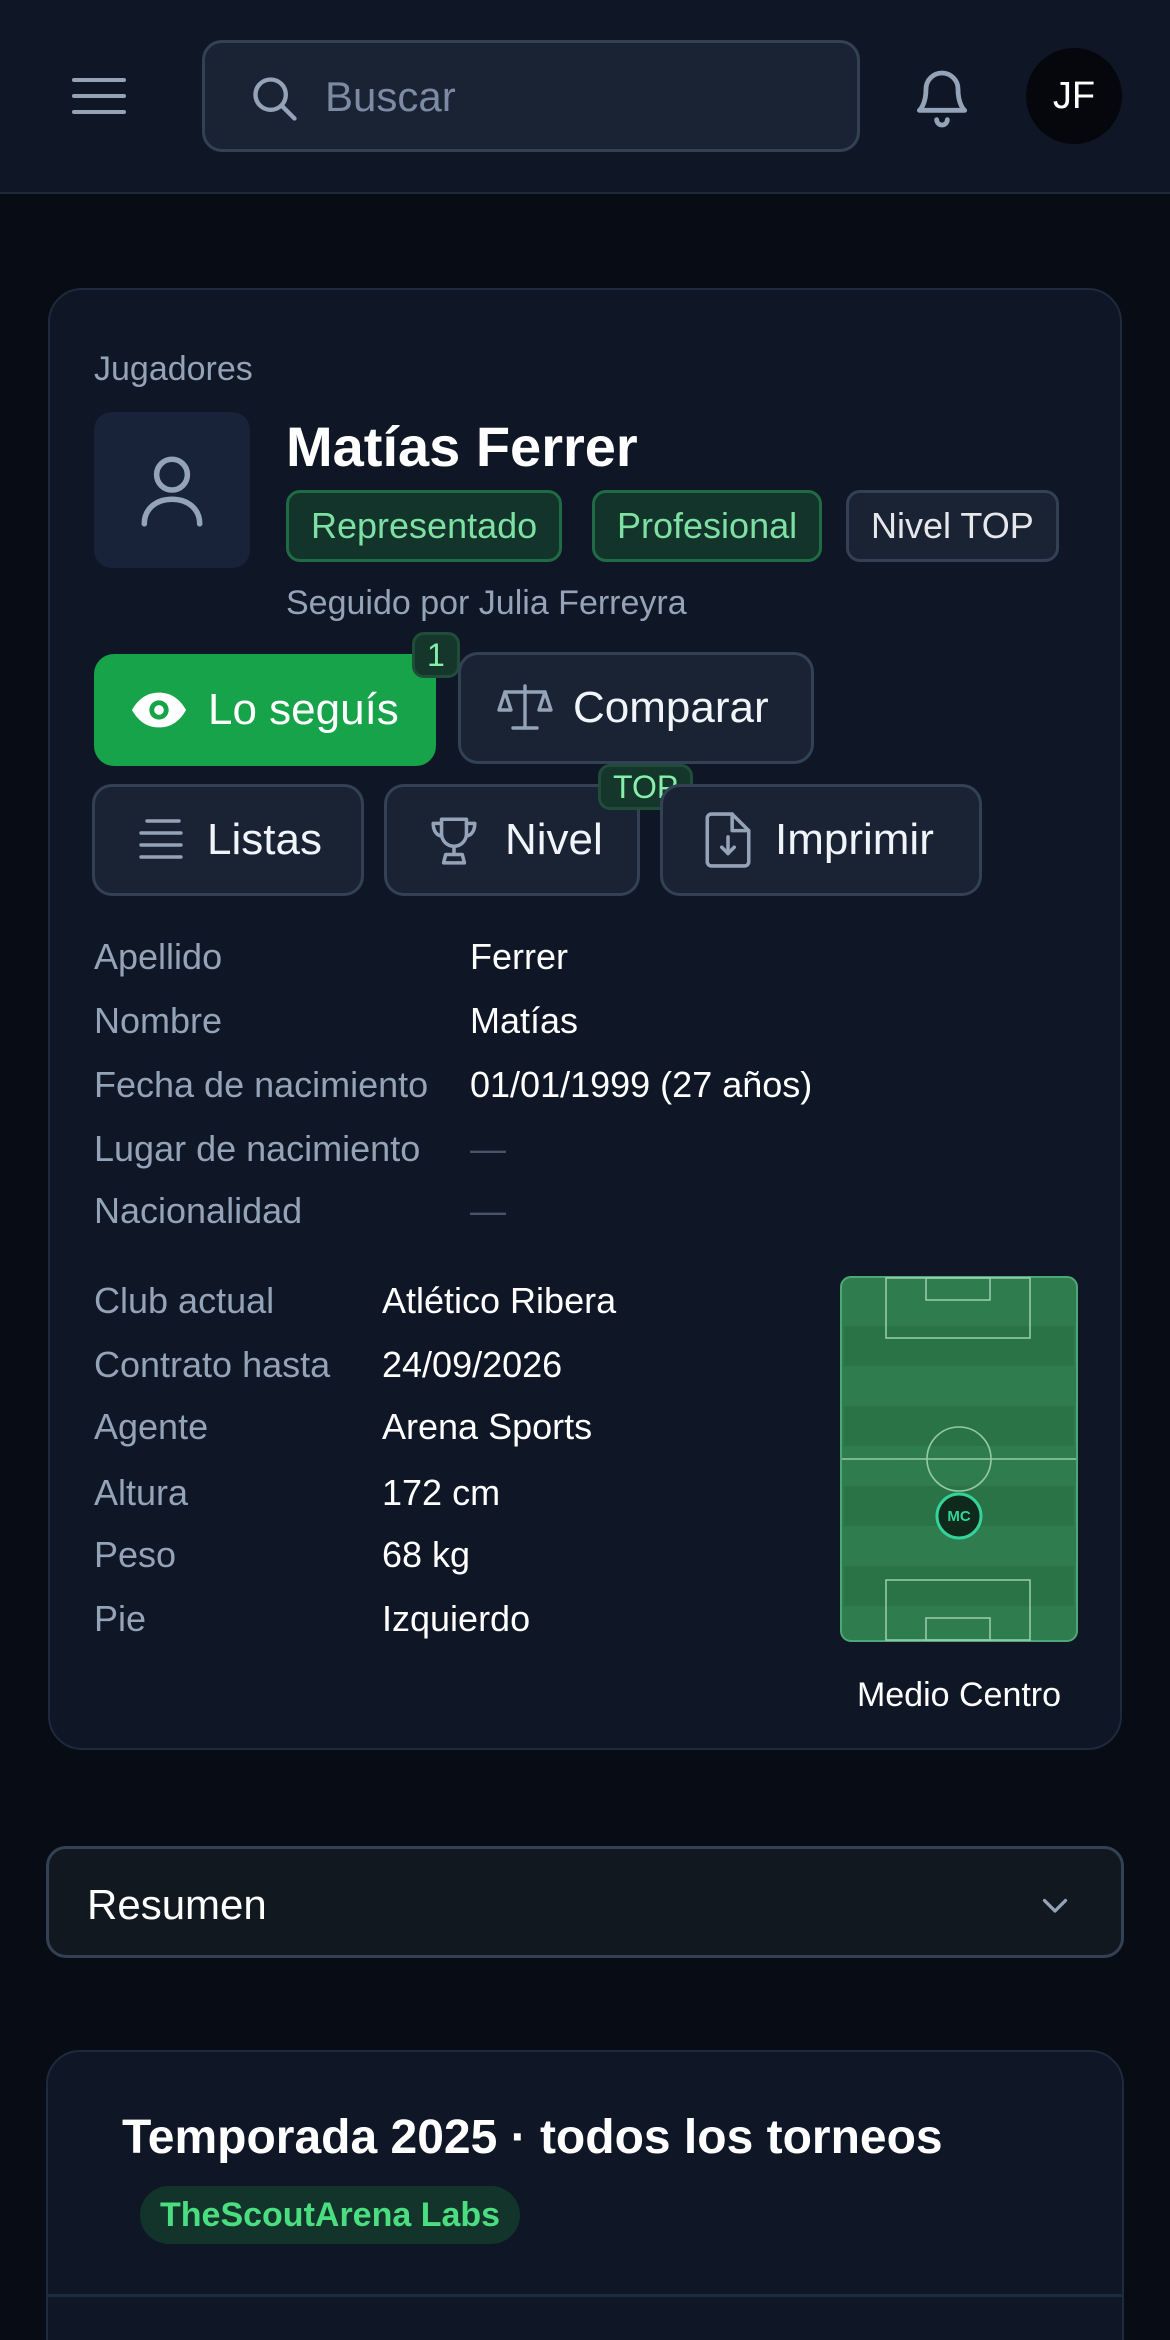  What do you see at coordinates (1074, 96) in the screenshot?
I see `user-avatar: JF` at bounding box center [1074, 96].